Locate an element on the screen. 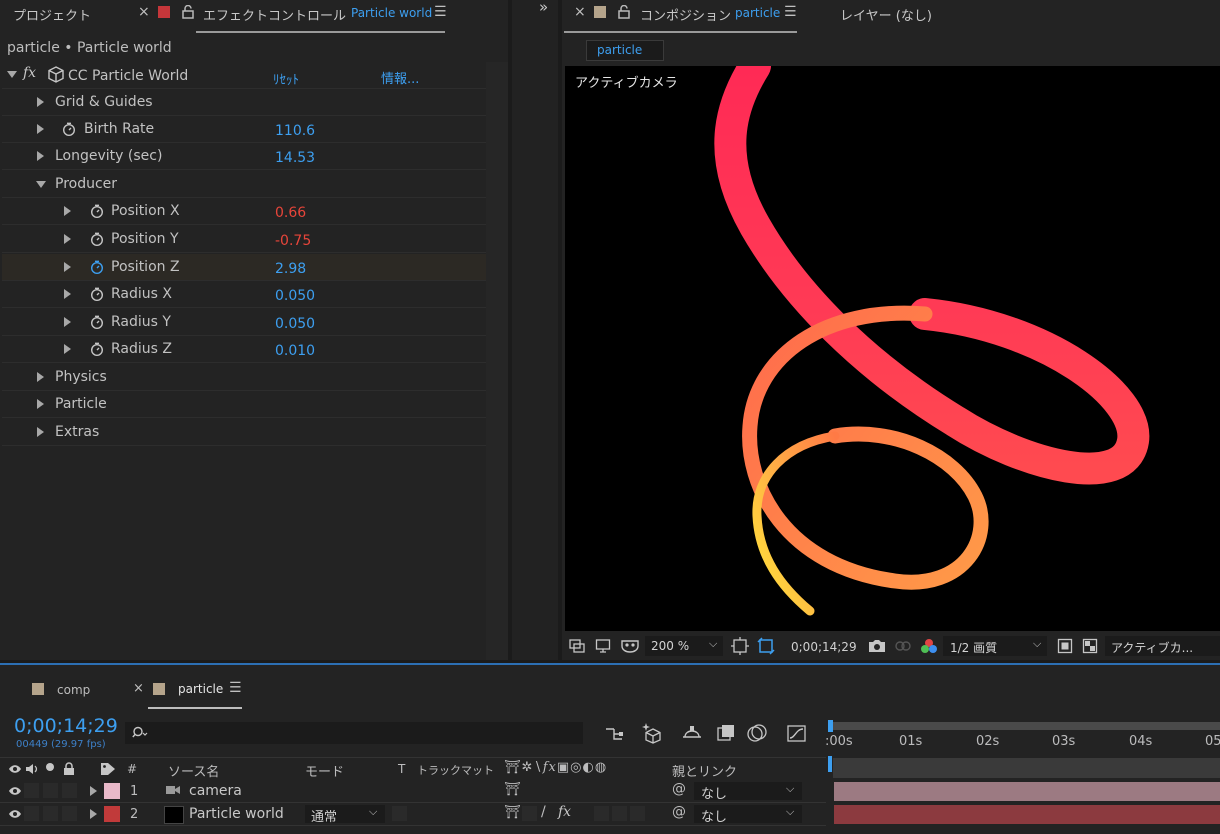  motion-blur-icon is located at coordinates (757, 733).